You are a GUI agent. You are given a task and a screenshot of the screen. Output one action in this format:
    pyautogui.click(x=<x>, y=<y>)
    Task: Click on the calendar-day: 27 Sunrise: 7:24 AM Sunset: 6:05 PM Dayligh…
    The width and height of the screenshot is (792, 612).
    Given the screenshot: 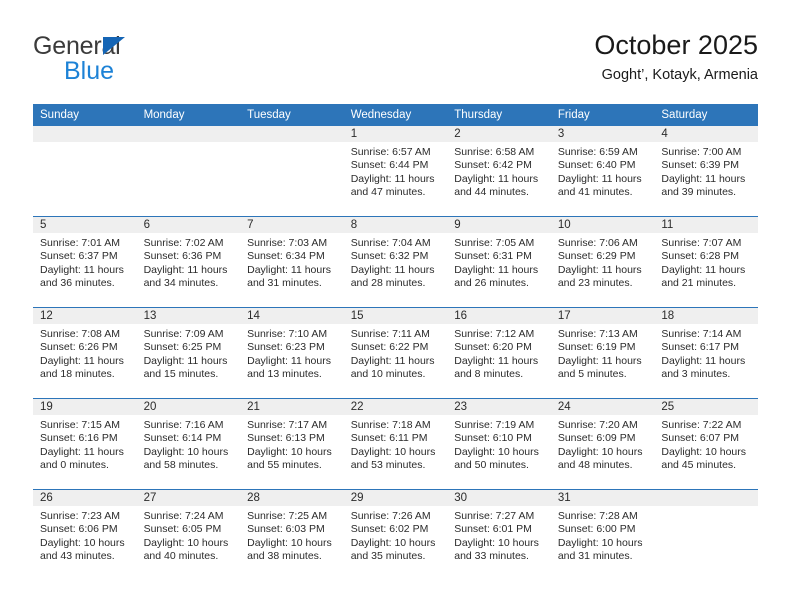 What is the action you would take?
    pyautogui.click(x=188, y=534)
    